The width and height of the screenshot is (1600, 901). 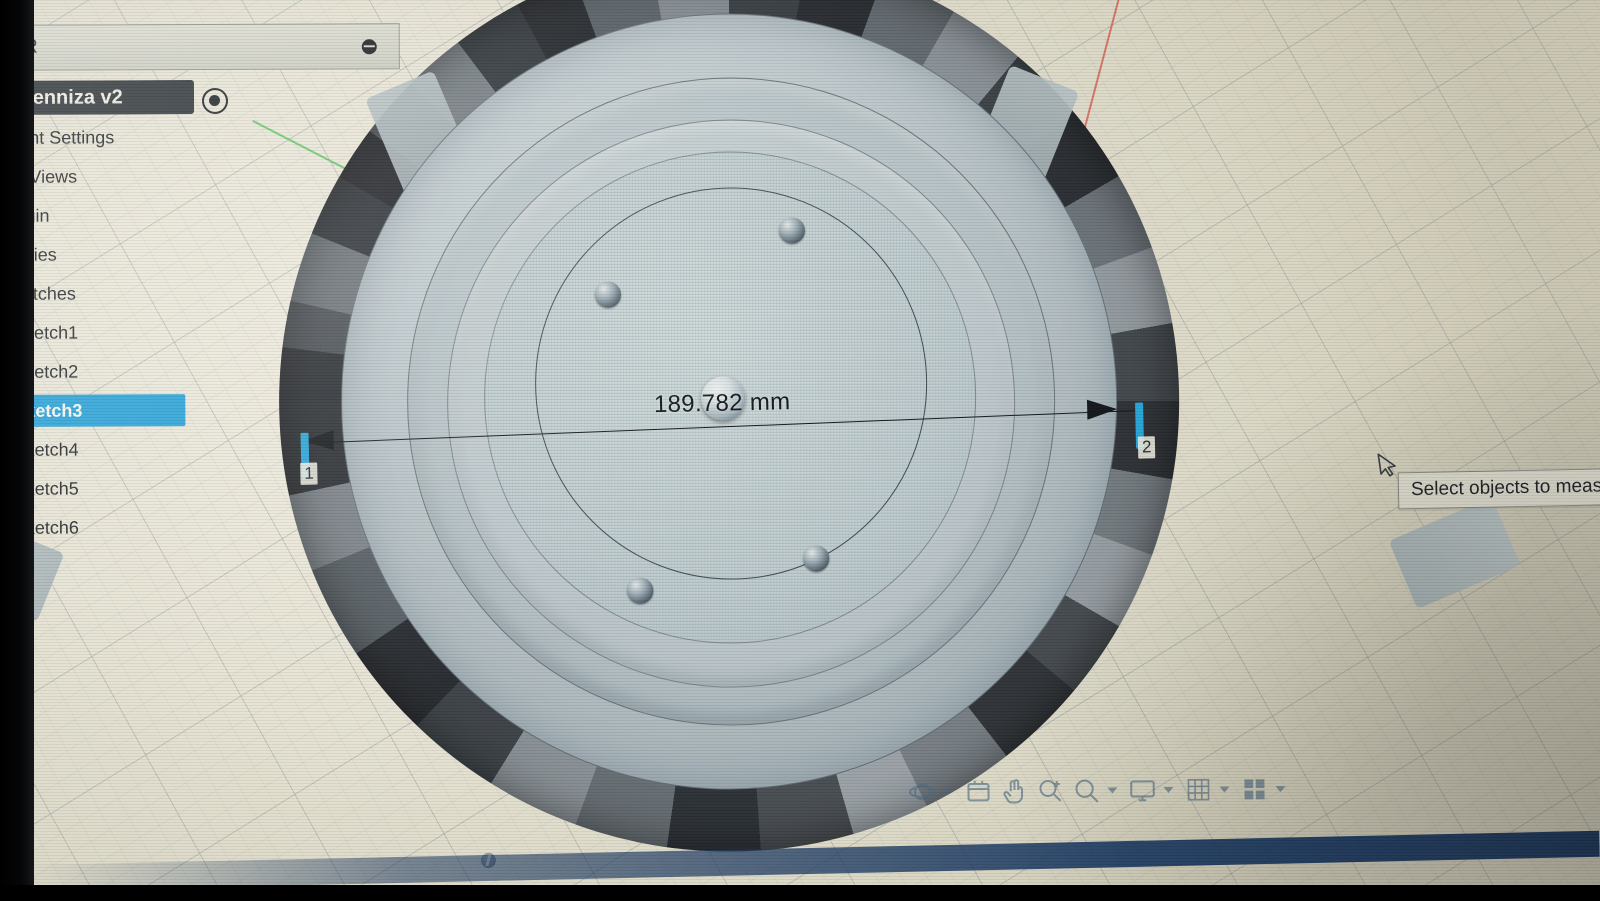 I want to click on measure-tooltip: Select objects to measure., so click(x=1498, y=488).